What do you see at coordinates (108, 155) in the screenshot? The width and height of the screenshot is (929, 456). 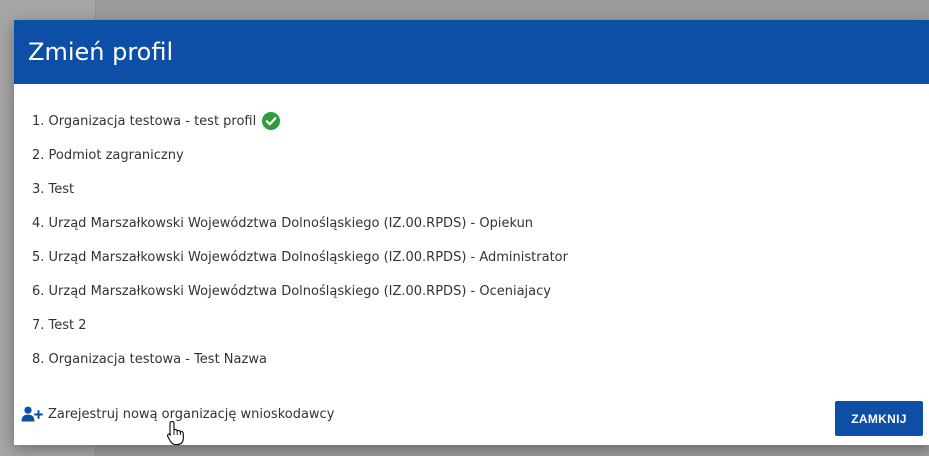 I see `profile-label: 2. Podmiot zagraniczny` at bounding box center [108, 155].